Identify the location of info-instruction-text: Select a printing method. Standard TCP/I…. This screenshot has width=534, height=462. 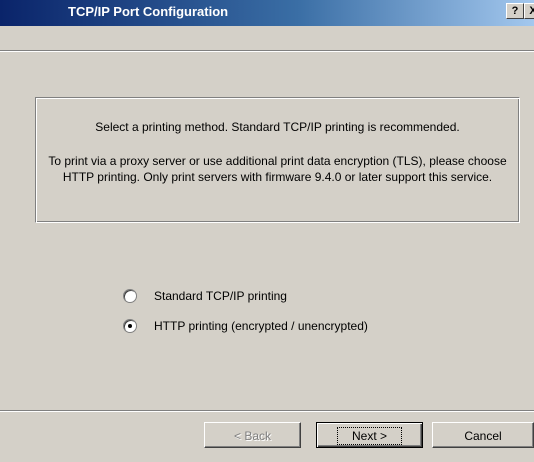
(277, 127).